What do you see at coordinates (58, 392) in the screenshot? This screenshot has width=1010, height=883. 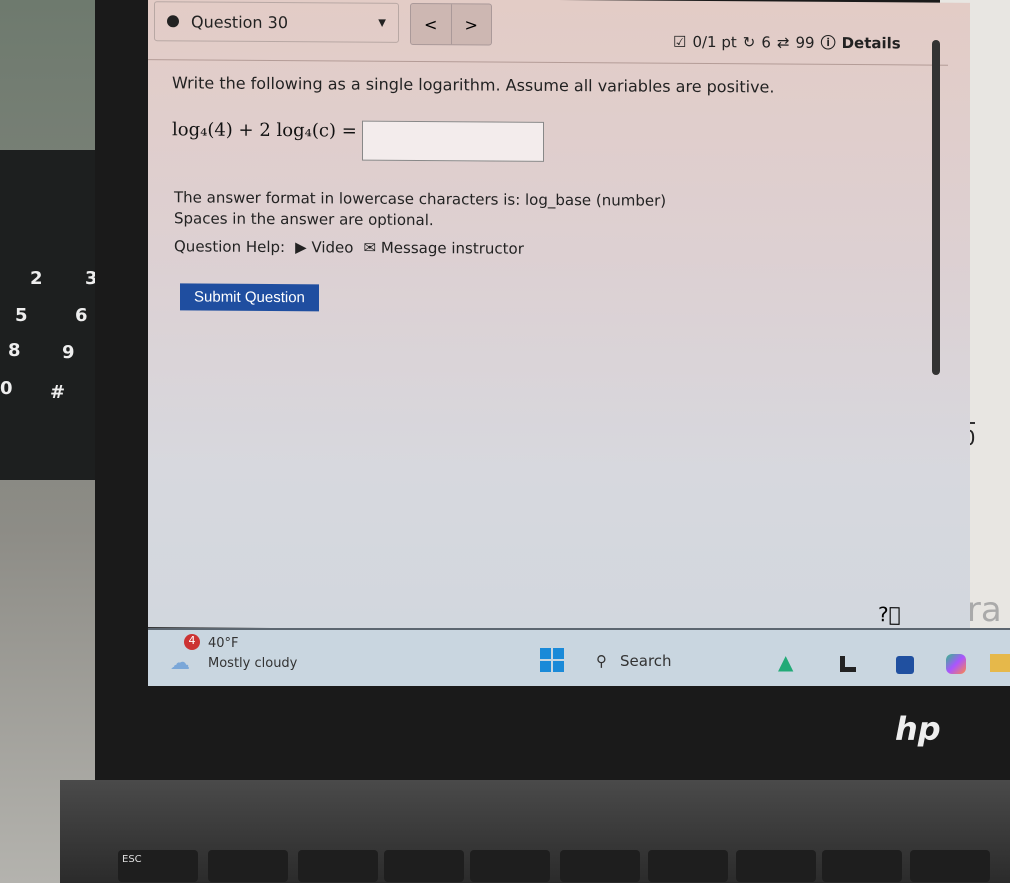 I see `phone-key: #` at bounding box center [58, 392].